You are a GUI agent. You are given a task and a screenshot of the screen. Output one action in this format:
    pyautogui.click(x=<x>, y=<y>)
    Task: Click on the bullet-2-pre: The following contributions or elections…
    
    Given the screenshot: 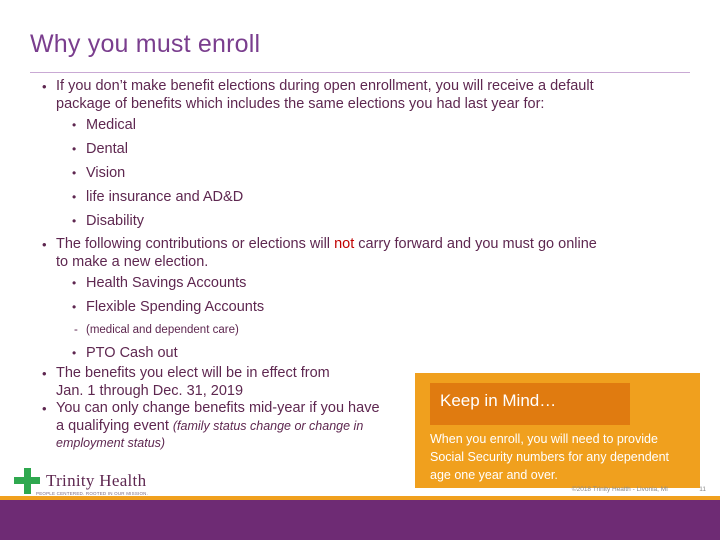 What is the action you would take?
    pyautogui.click(x=195, y=244)
    